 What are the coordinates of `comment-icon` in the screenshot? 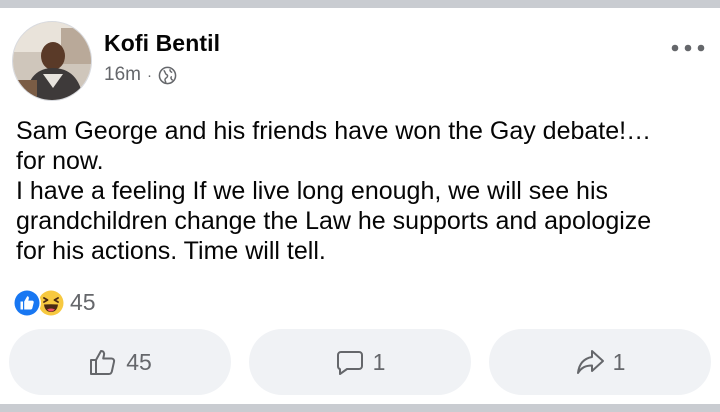 It's located at (349, 363).